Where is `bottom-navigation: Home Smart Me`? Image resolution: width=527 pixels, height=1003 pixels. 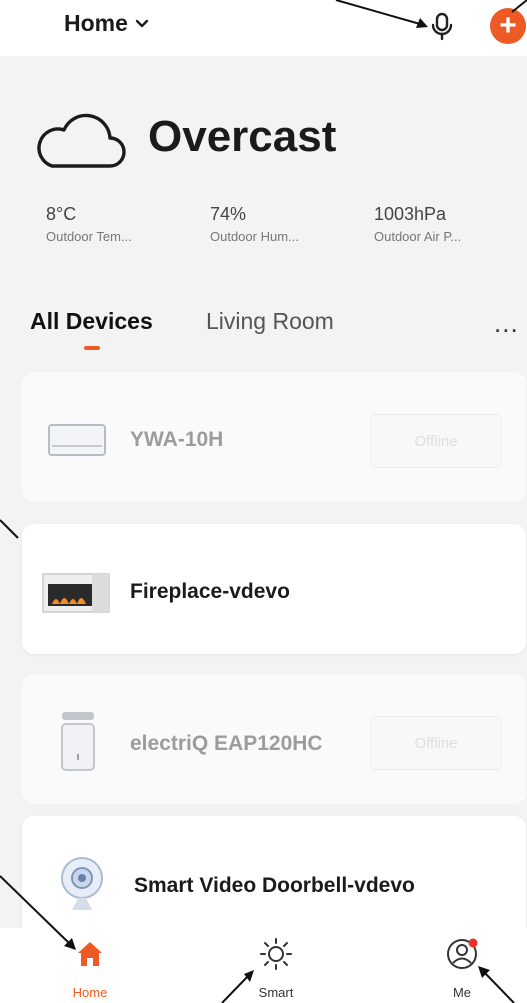 bottom-navigation: Home Smart Me is located at coordinates (263, 965).